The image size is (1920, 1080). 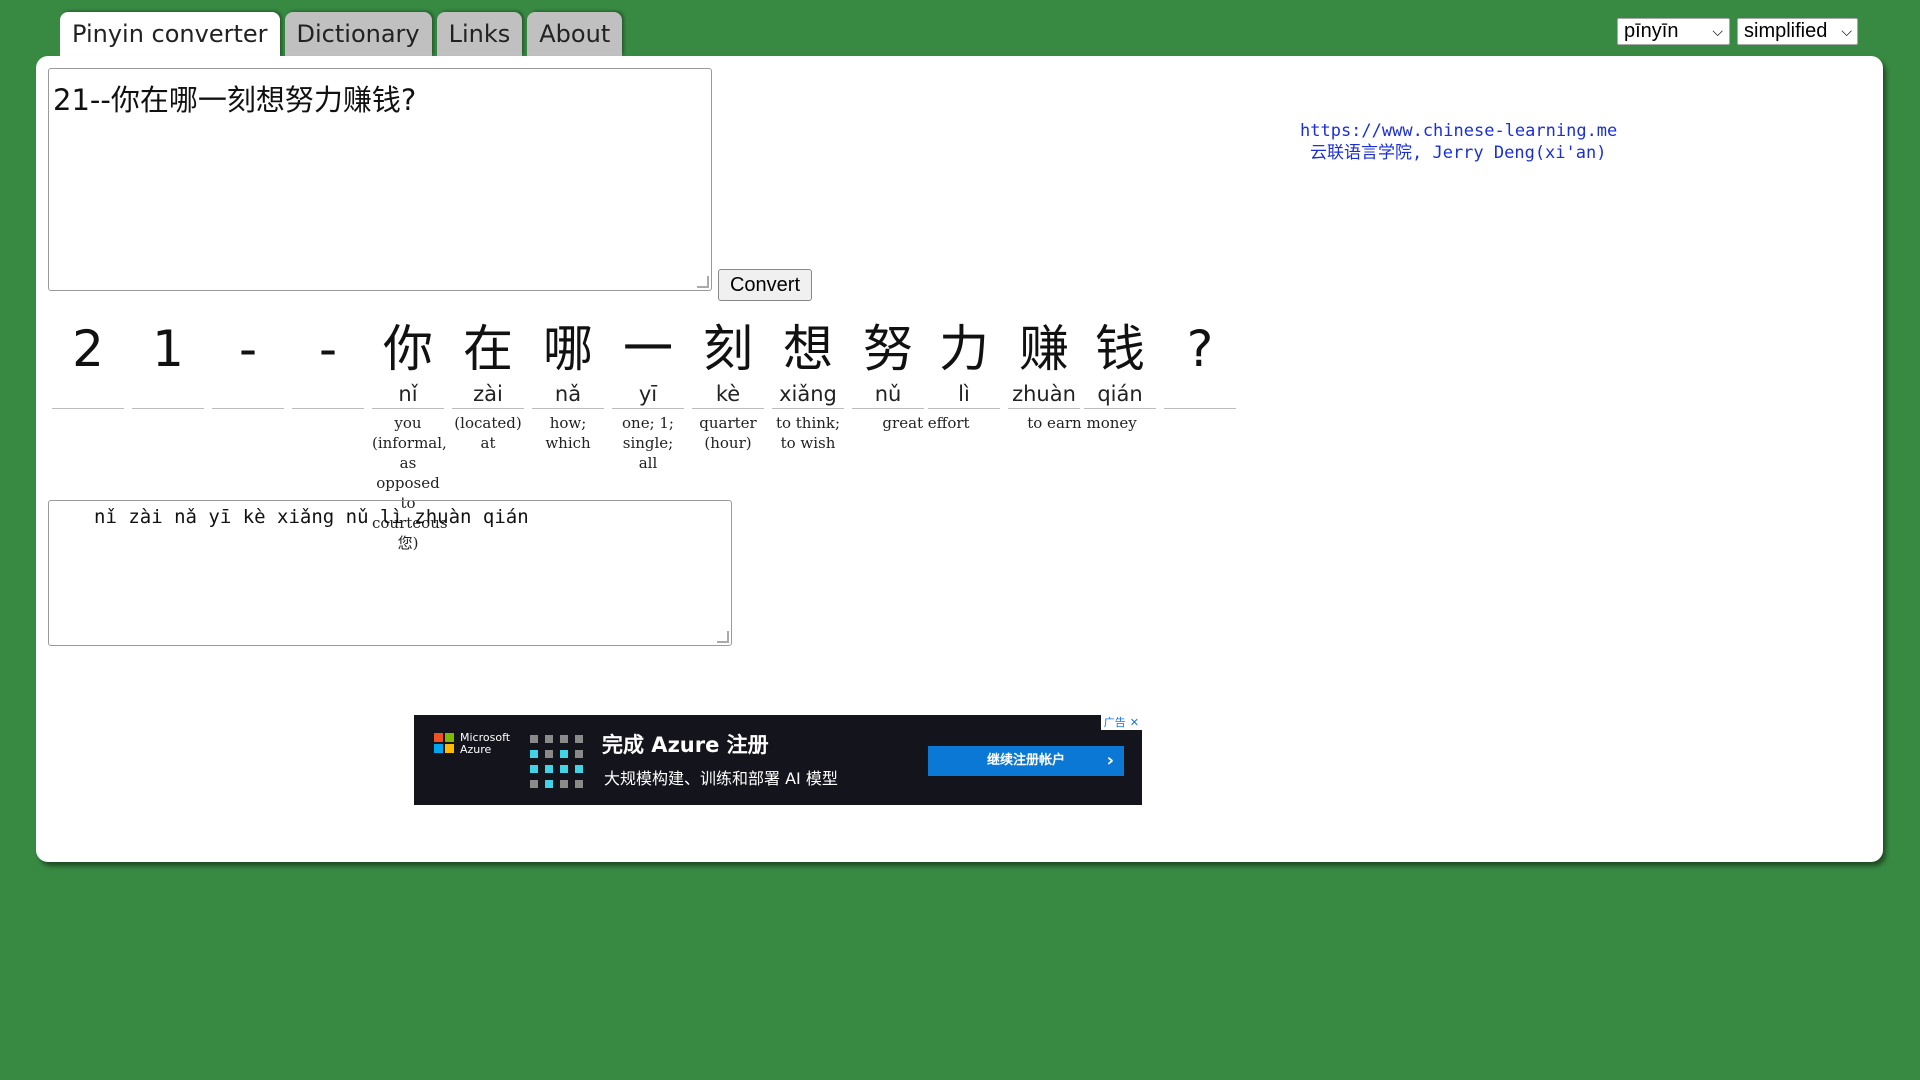 What do you see at coordinates (568, 349) in the screenshot?
I see `hanzi: 哪` at bounding box center [568, 349].